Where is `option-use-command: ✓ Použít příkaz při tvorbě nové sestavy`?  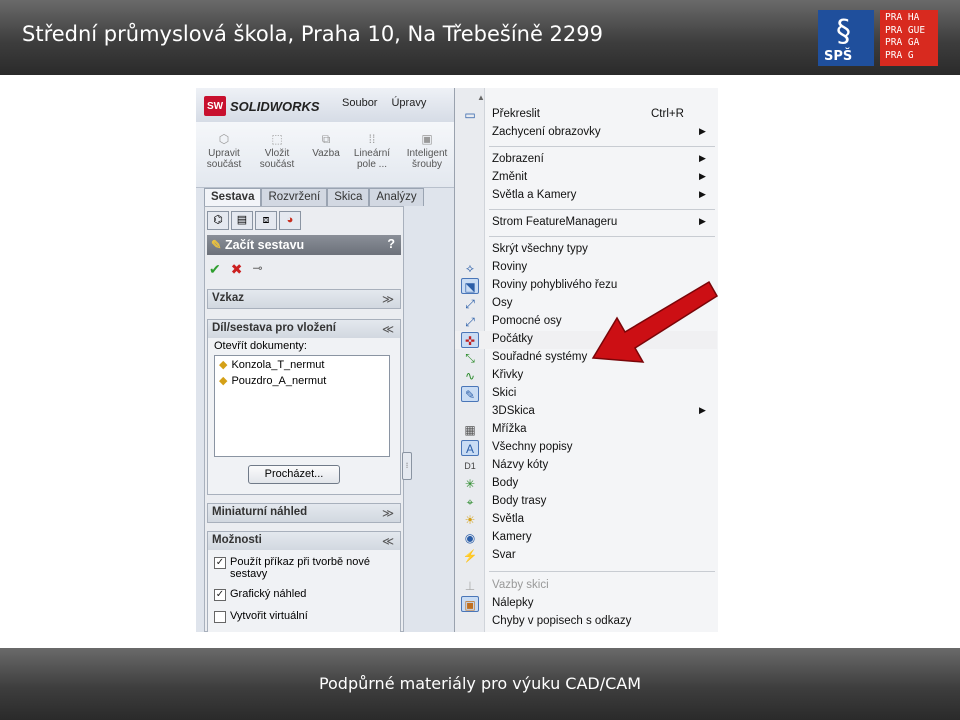
option-use-command: ✓ Použít příkaz při tvorbě nové sestavy is located at coordinates (304, 568).